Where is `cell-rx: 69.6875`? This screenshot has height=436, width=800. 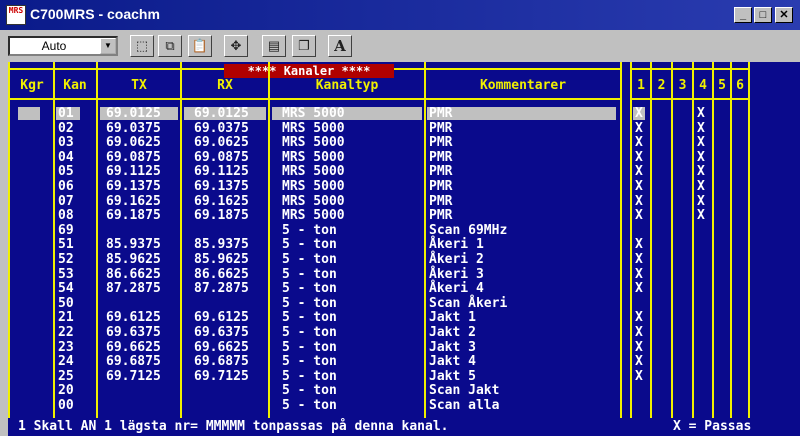
cell-rx: 69.6875 is located at coordinates (221, 361).